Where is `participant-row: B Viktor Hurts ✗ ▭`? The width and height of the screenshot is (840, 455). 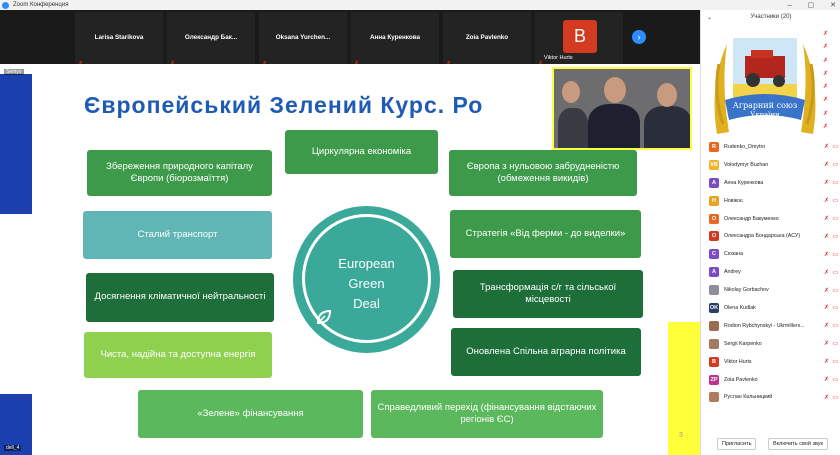 participant-row: B Viktor Hurts ✗ ▭ is located at coordinates (770, 362).